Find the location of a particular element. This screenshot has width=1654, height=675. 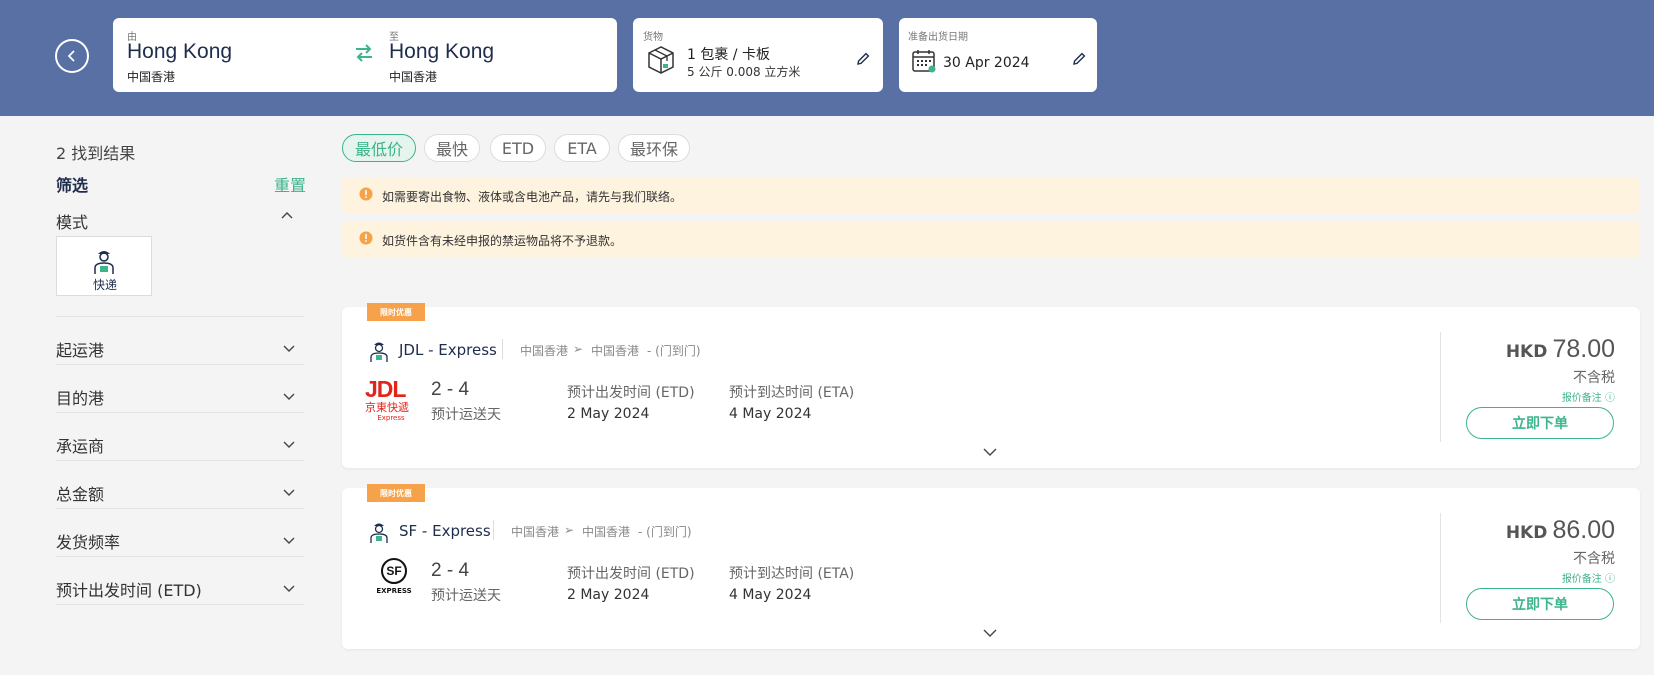

price-amount: 78.00 is located at coordinates (1583, 349).